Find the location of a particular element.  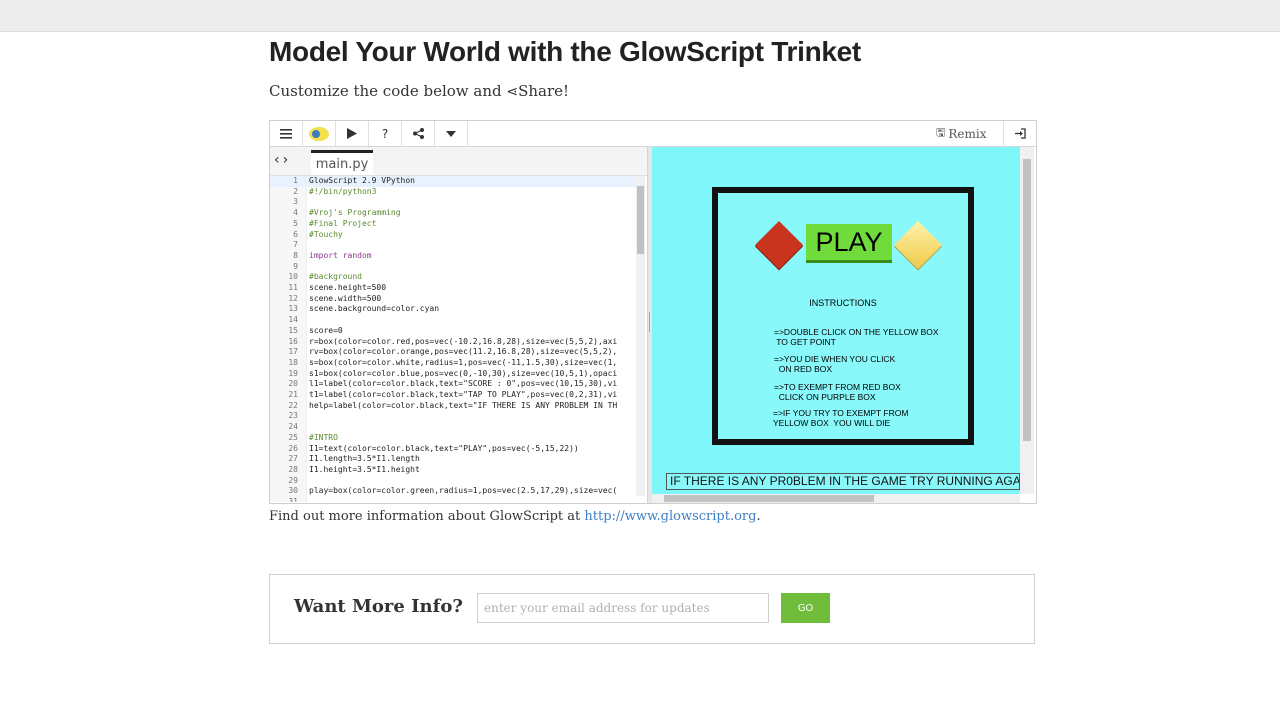

line-number: 5 is located at coordinates (295, 223).